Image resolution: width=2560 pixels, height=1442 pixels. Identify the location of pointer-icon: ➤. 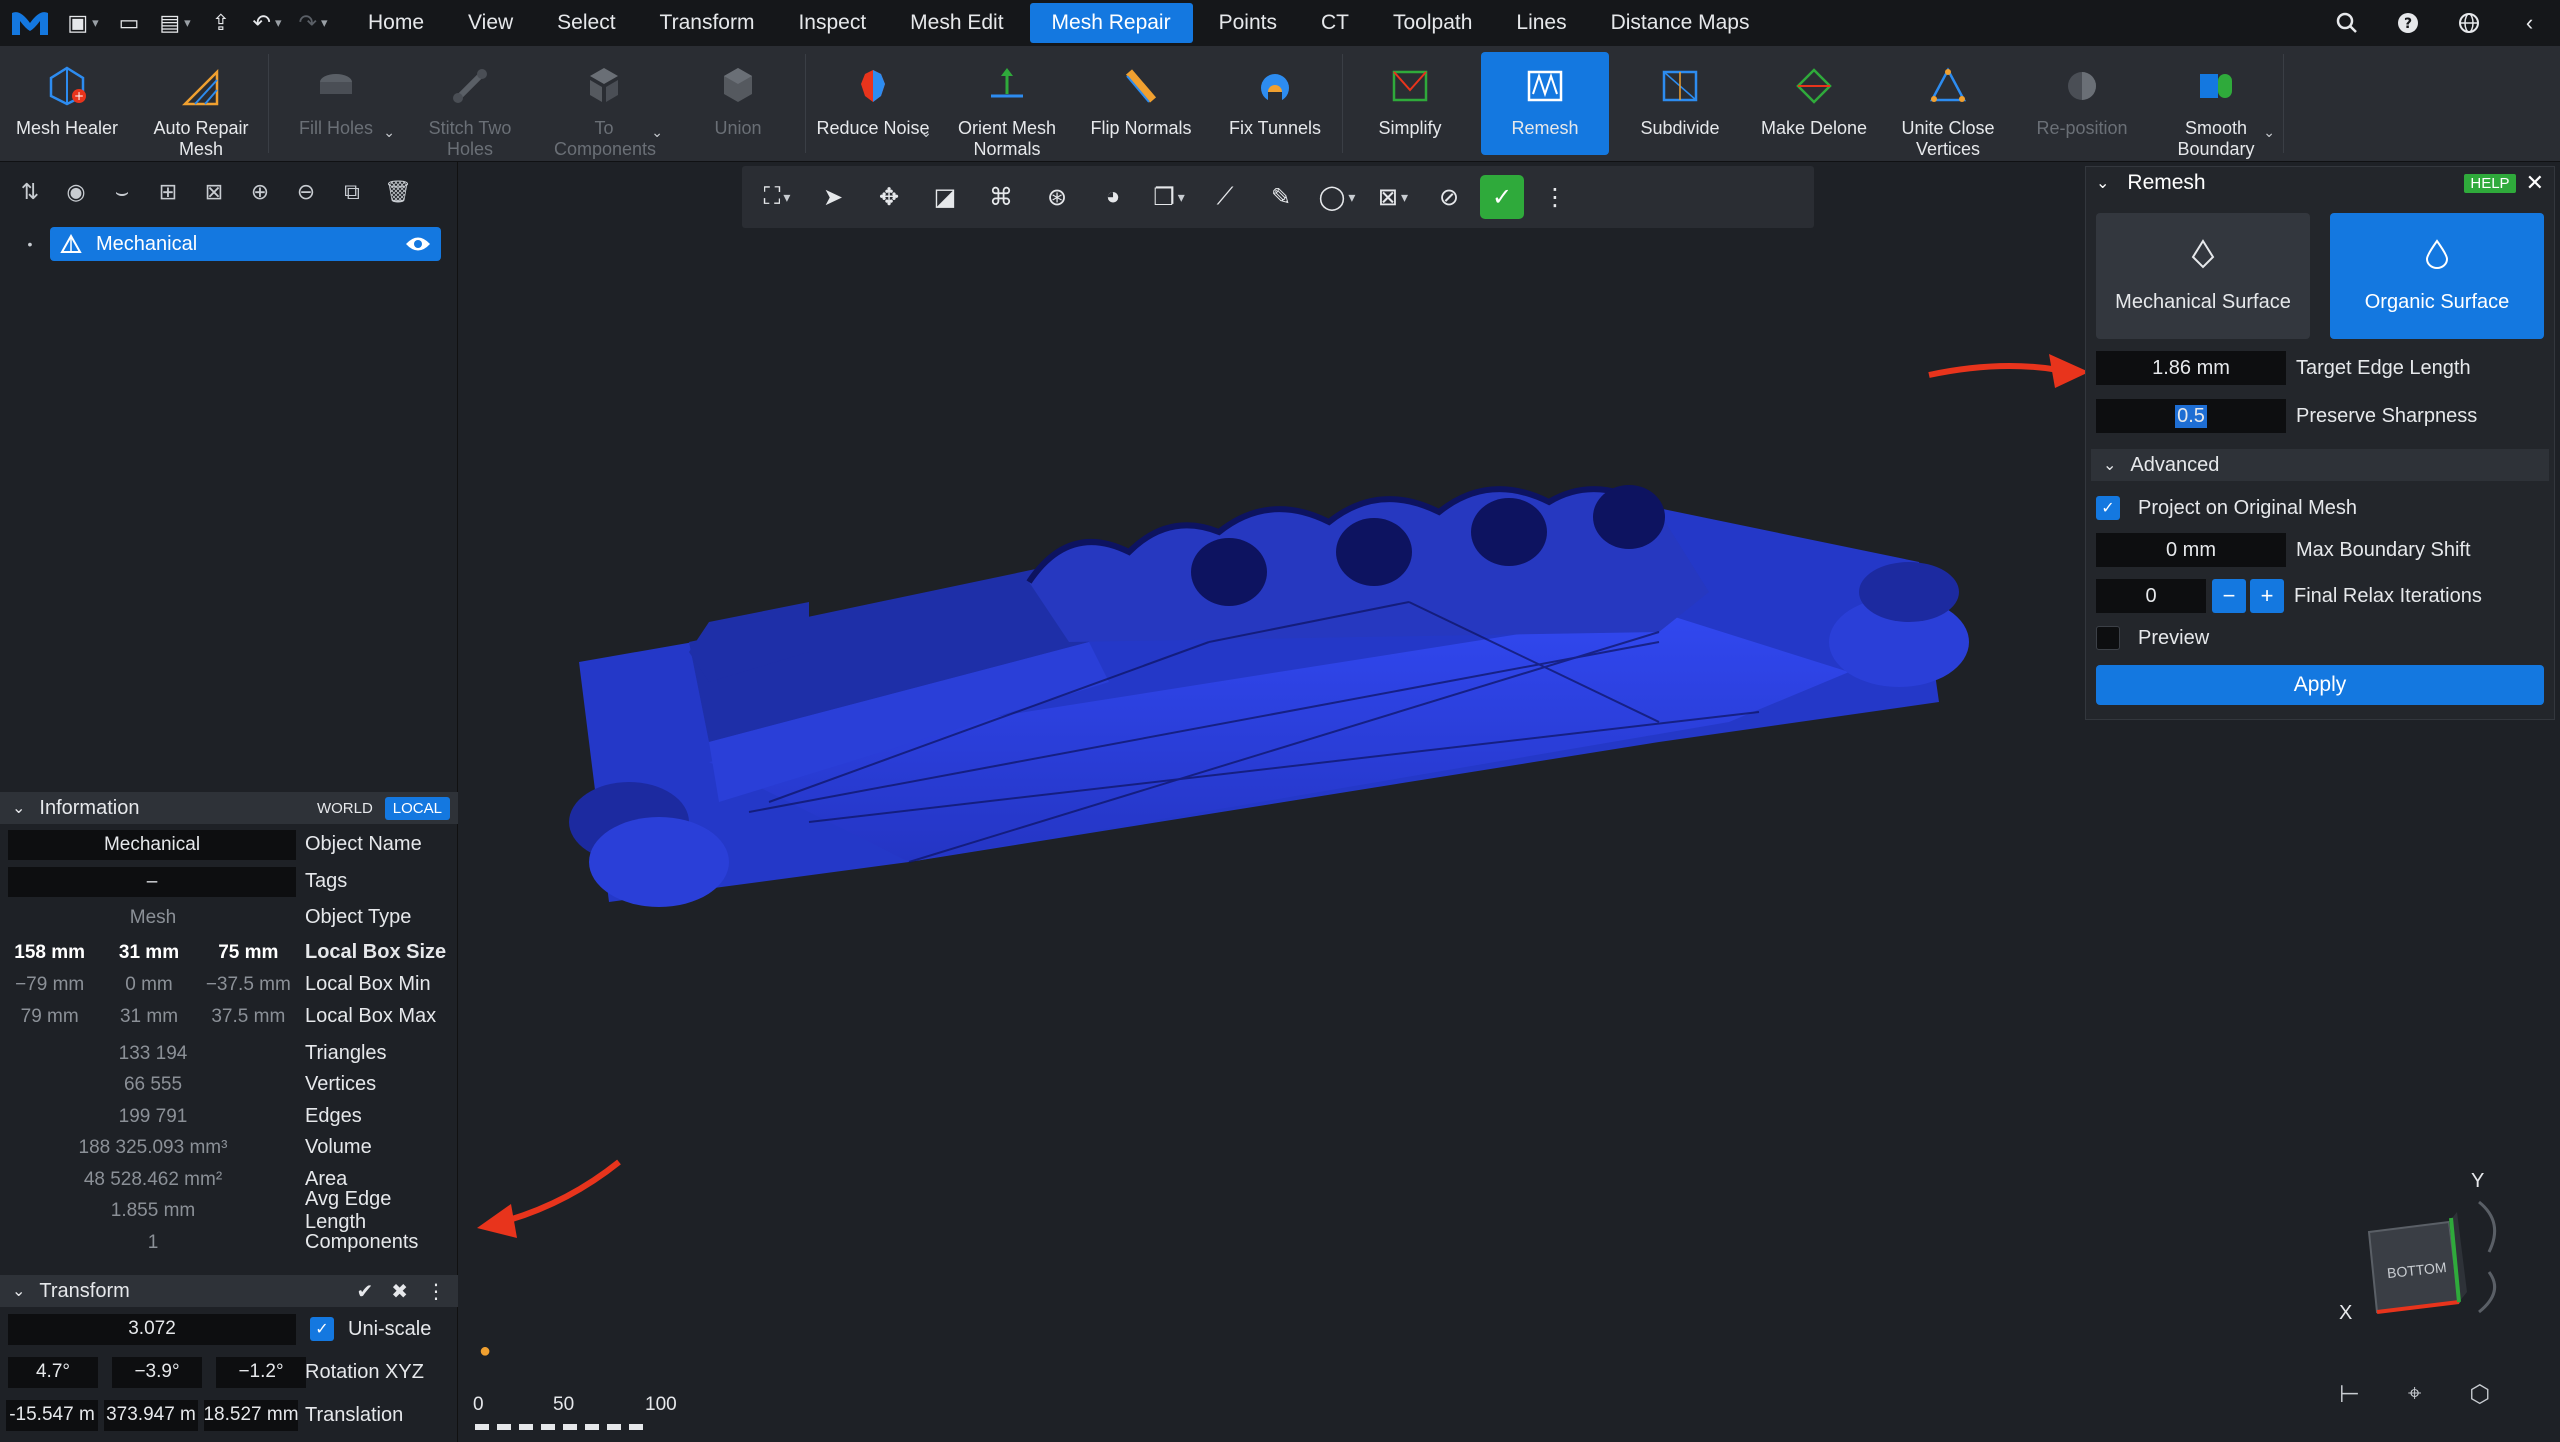
(833, 197).